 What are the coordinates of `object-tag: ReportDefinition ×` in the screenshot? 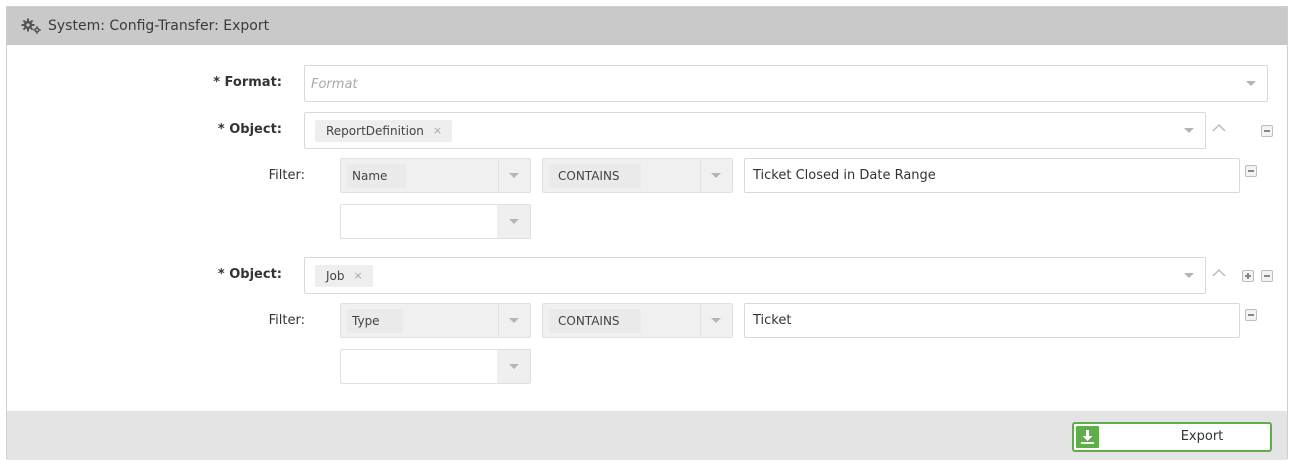 It's located at (384, 131).